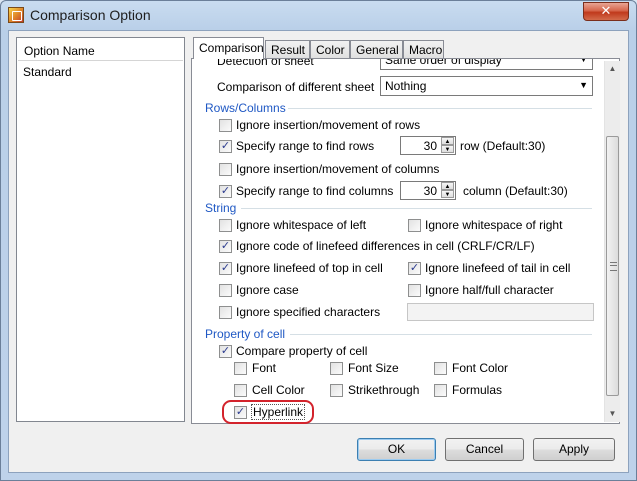  What do you see at coordinates (225, 225) in the screenshot?
I see `ignore-whitespace-left-checkbox` at bounding box center [225, 225].